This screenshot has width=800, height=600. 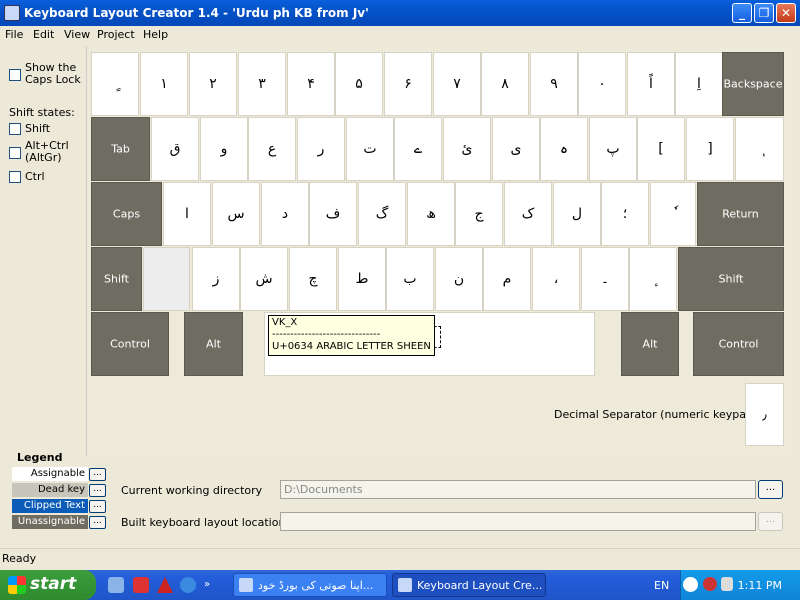 I want to click on key-label: ے, so click(x=418, y=149).